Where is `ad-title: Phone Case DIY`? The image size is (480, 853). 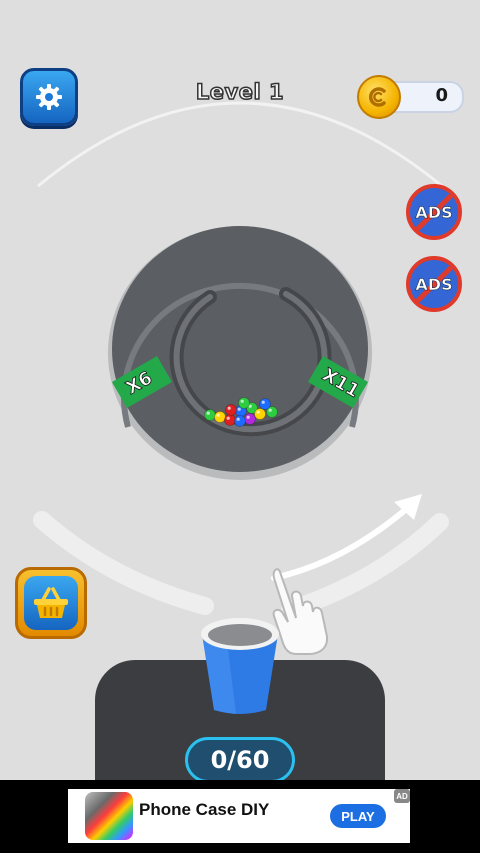
ad-title: Phone Case DIY is located at coordinates (204, 809).